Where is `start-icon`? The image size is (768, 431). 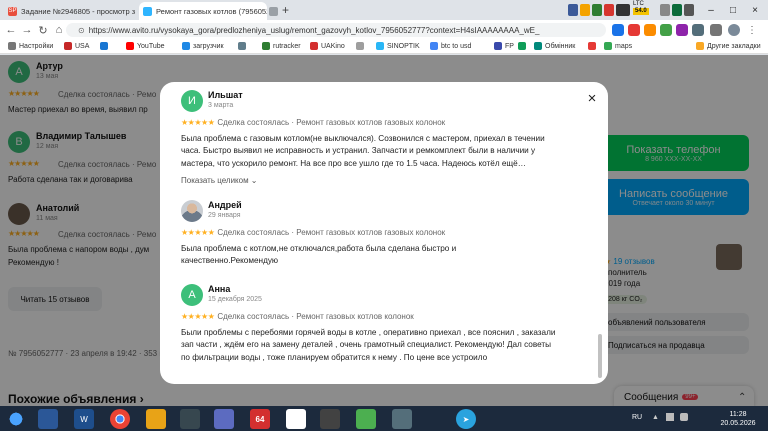
start-icon is located at coordinates (16, 419).